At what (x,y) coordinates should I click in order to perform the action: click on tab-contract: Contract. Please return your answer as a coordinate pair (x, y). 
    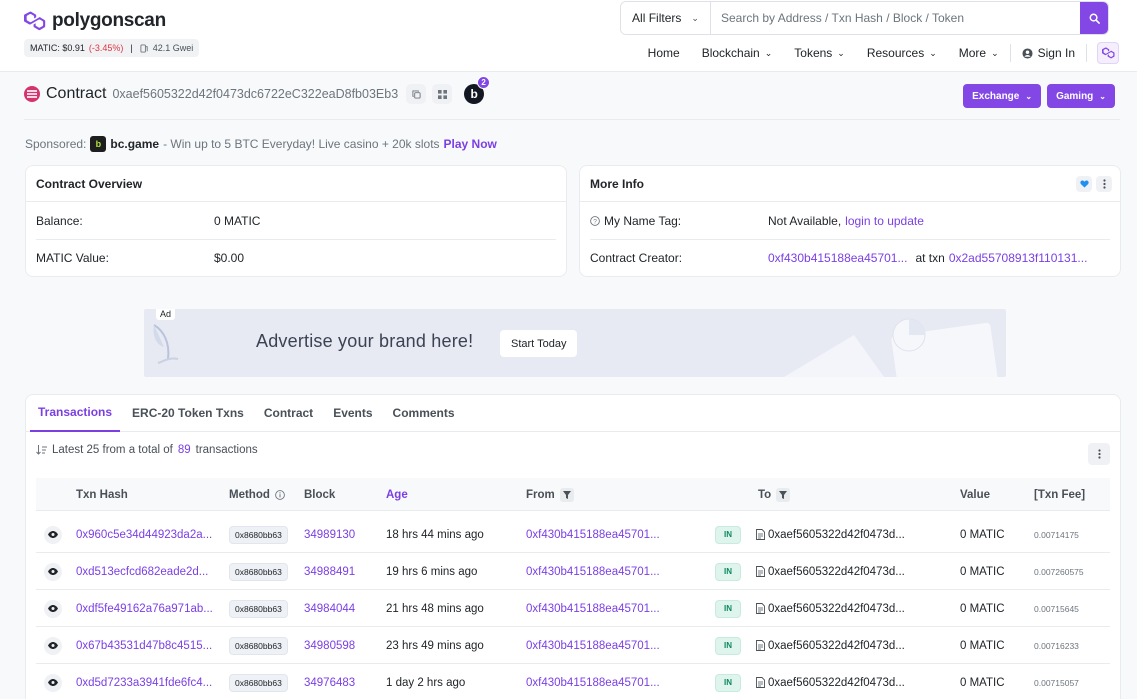
    Looking at the image, I should click on (288, 413).